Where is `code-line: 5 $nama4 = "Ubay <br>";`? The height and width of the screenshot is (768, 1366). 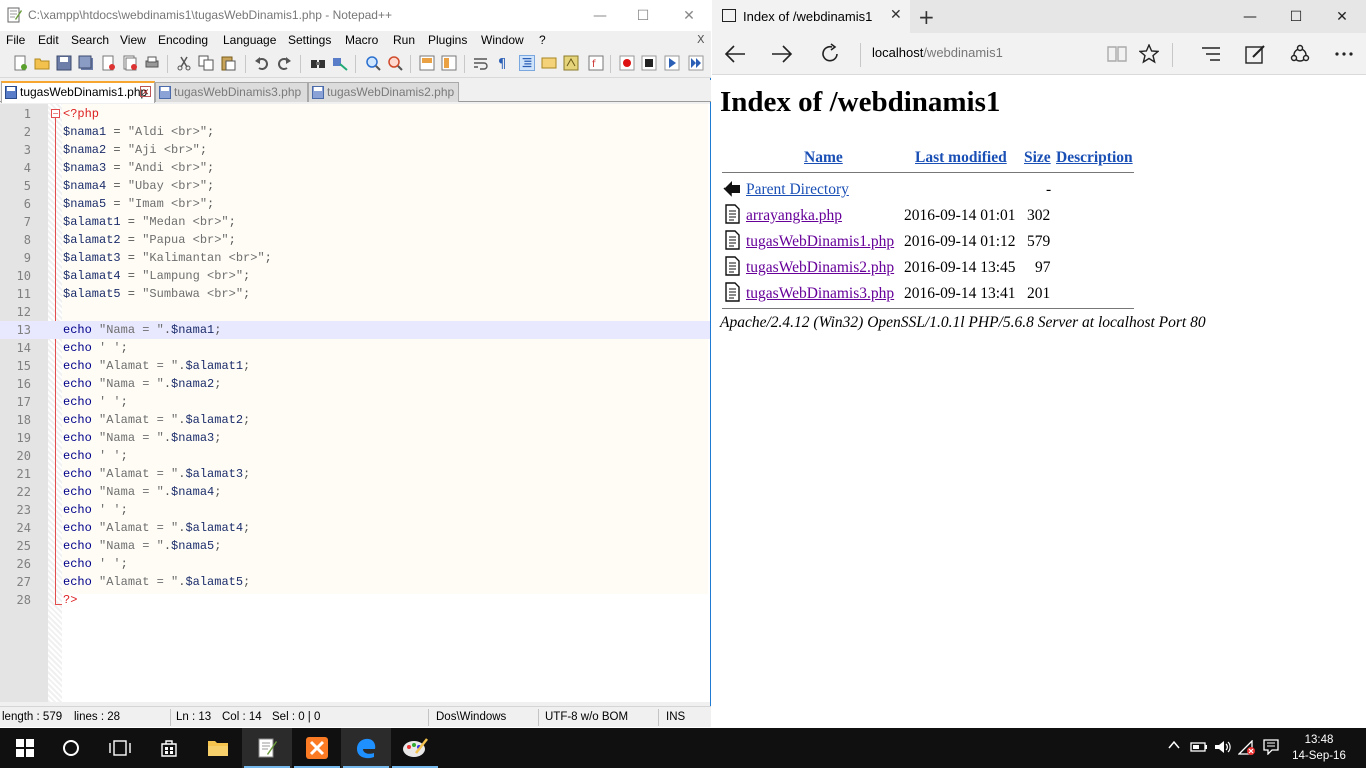 code-line: 5 $nama4 = "Ubay <br>"; is located at coordinates (355, 186).